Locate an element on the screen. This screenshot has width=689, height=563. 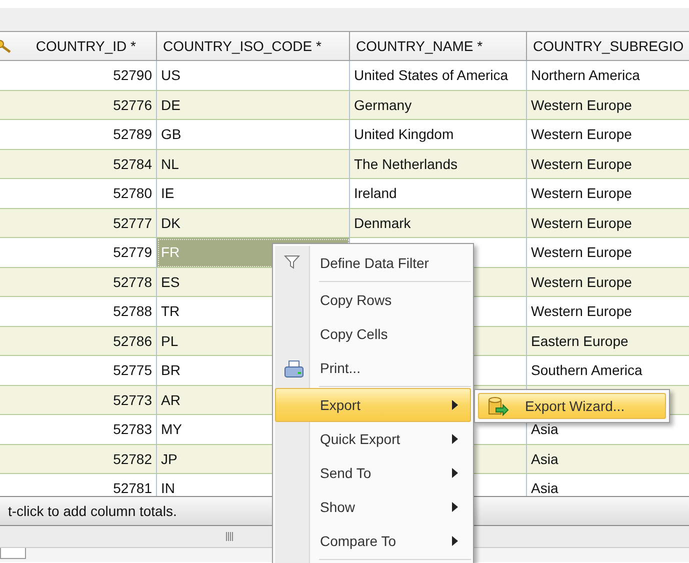
table-cell: 52782 is located at coordinates (78, 459).